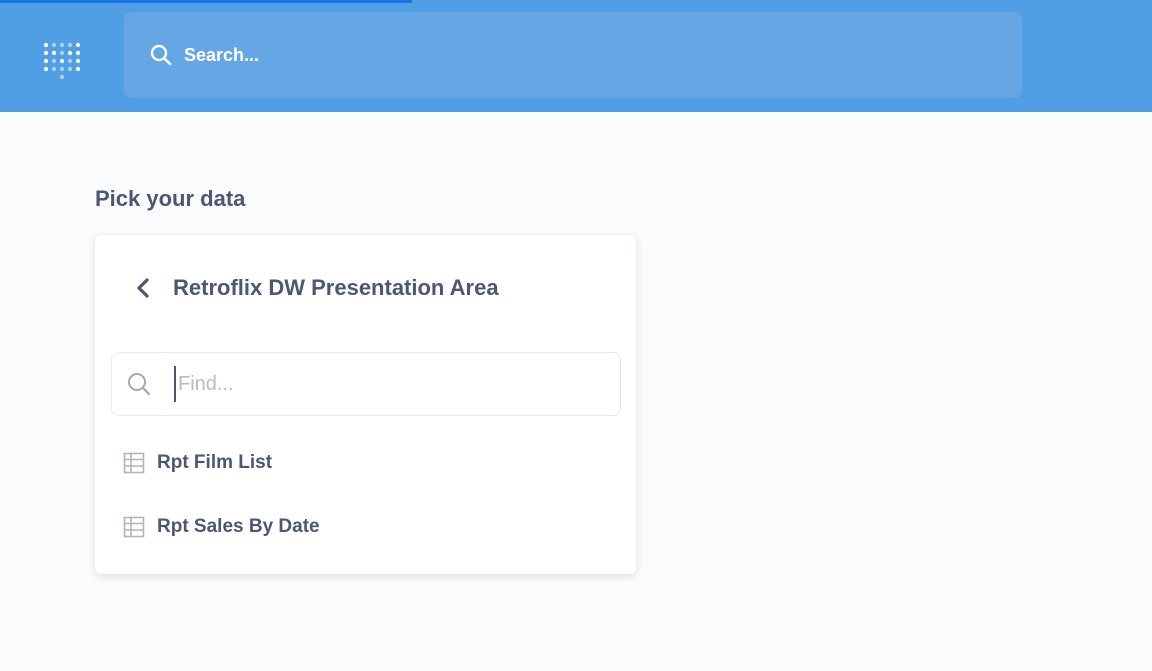  I want to click on find-input, so click(374, 384).